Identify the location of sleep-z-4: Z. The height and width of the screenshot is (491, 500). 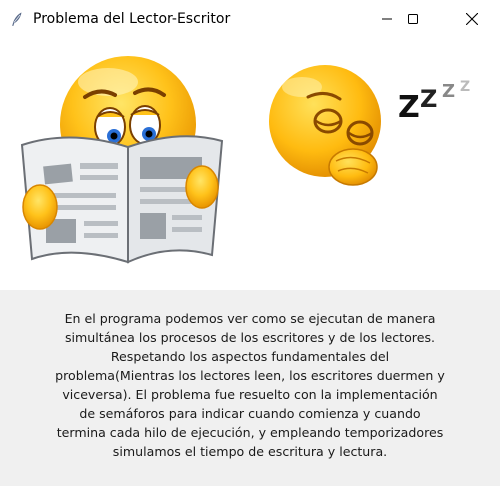
(465, 87).